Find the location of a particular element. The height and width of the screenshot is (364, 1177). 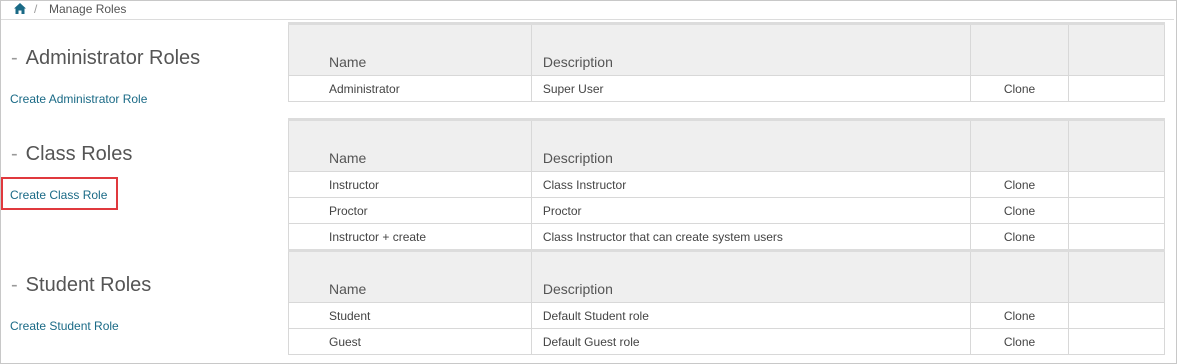

student-roles-title-text: Student Roles is located at coordinates (88, 285).